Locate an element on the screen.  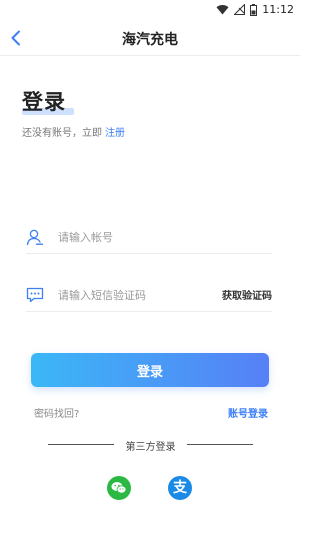
register-link: 注册 is located at coordinates (115, 133).